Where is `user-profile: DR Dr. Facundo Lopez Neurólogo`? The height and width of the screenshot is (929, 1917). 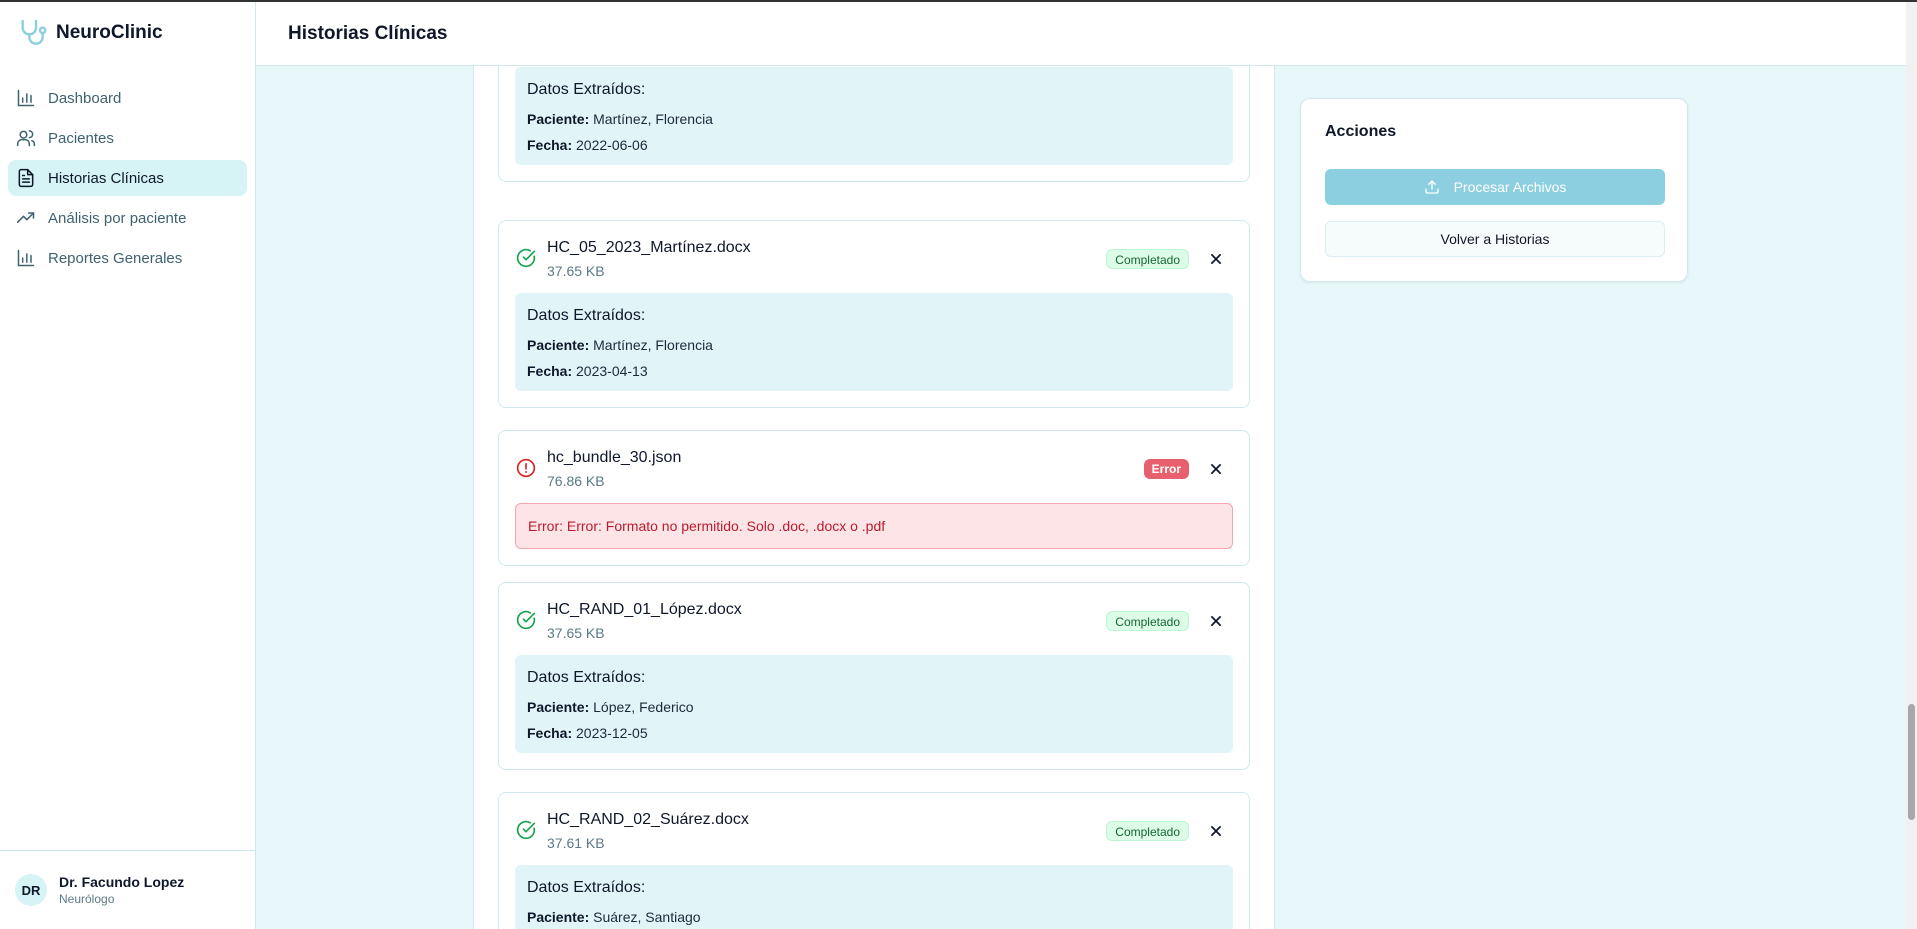 user-profile: DR Dr. Facundo Lopez Neurólogo is located at coordinates (127, 889).